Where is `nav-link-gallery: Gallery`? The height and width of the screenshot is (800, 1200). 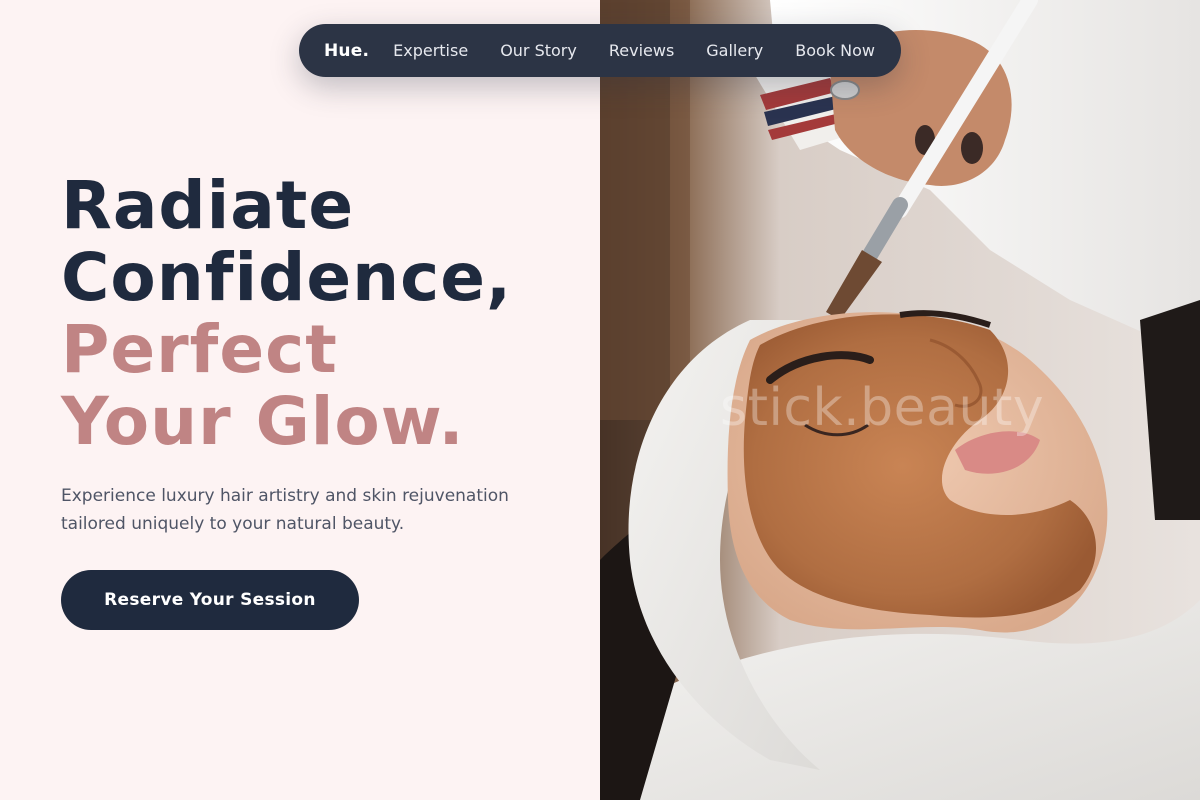 nav-link-gallery: Gallery is located at coordinates (734, 50).